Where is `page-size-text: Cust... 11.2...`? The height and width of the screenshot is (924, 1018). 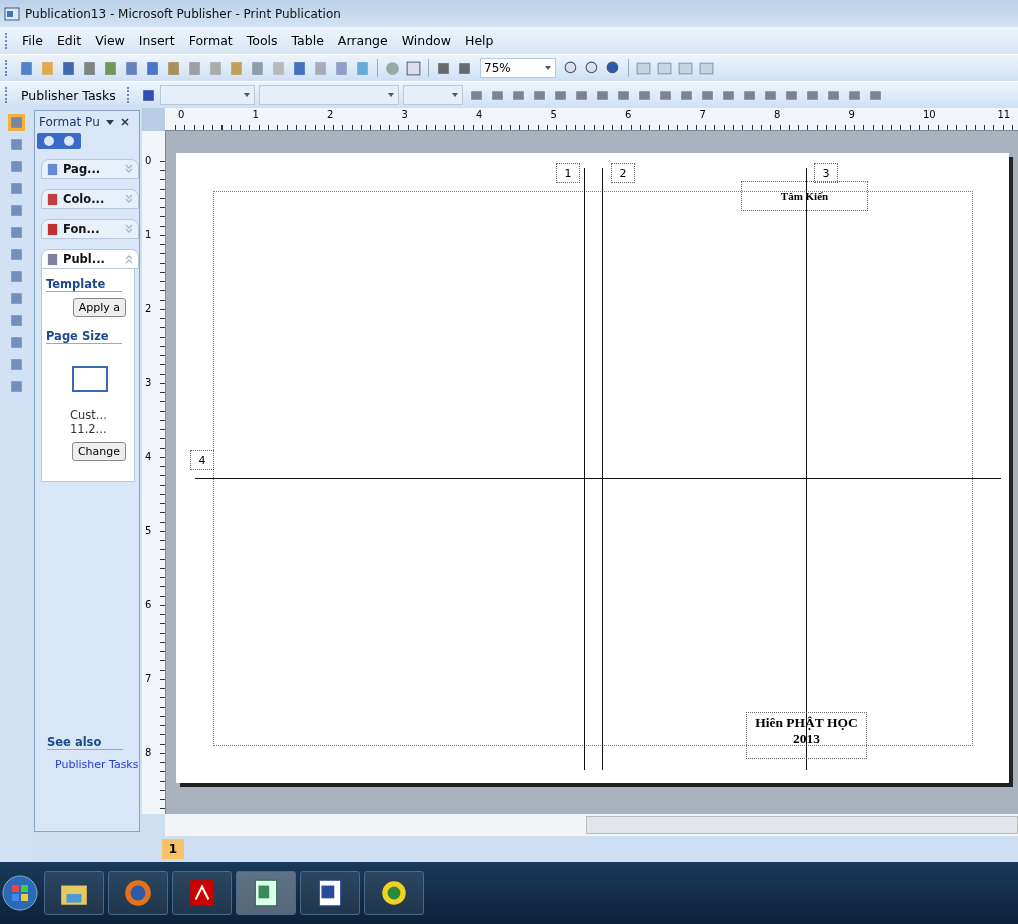 page-size-text: Cust... 11.2... is located at coordinates (88, 422).